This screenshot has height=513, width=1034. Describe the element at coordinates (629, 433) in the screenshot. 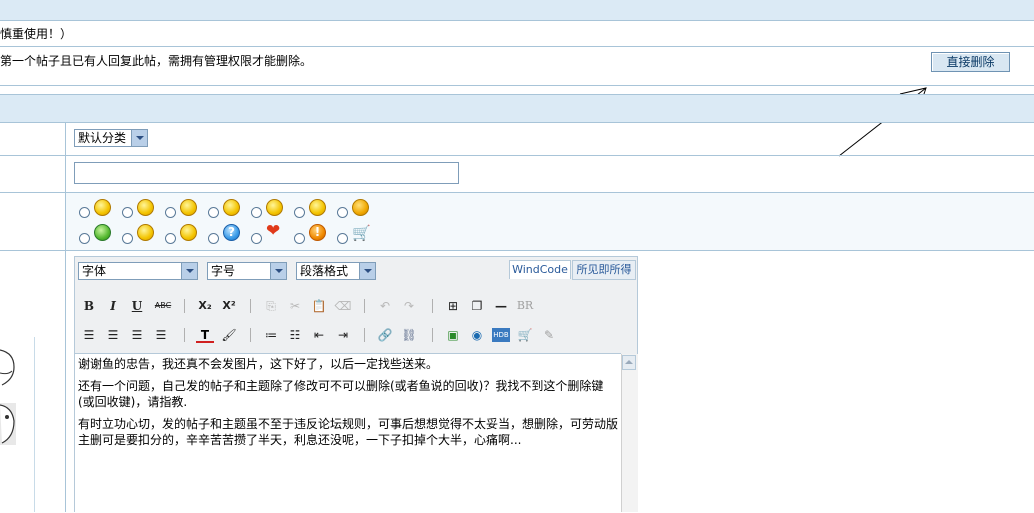

I see `editor-scrollbar` at that location.